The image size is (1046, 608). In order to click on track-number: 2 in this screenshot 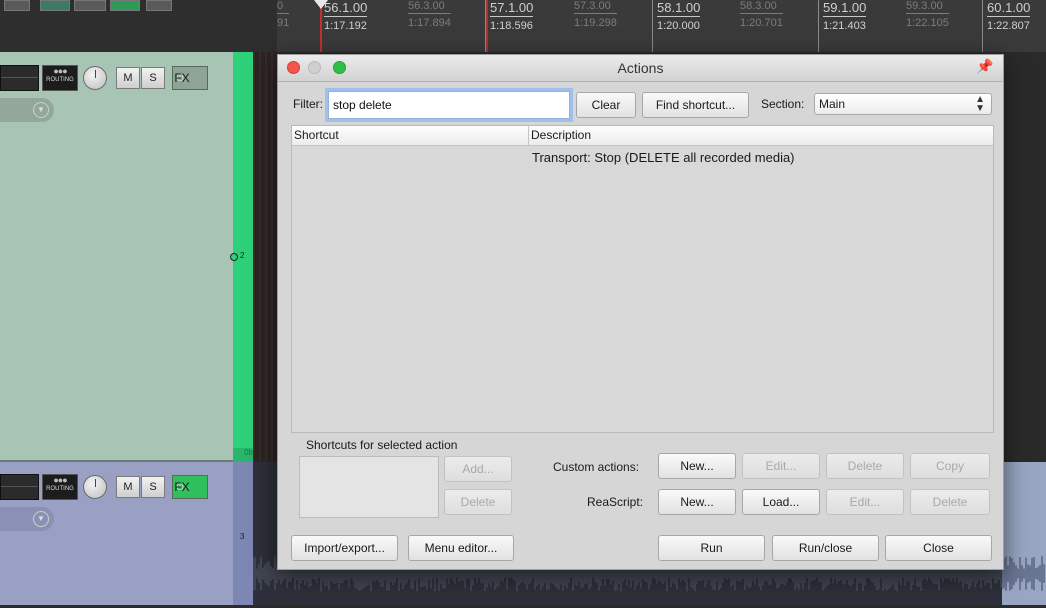, I will do `click(242, 255)`.